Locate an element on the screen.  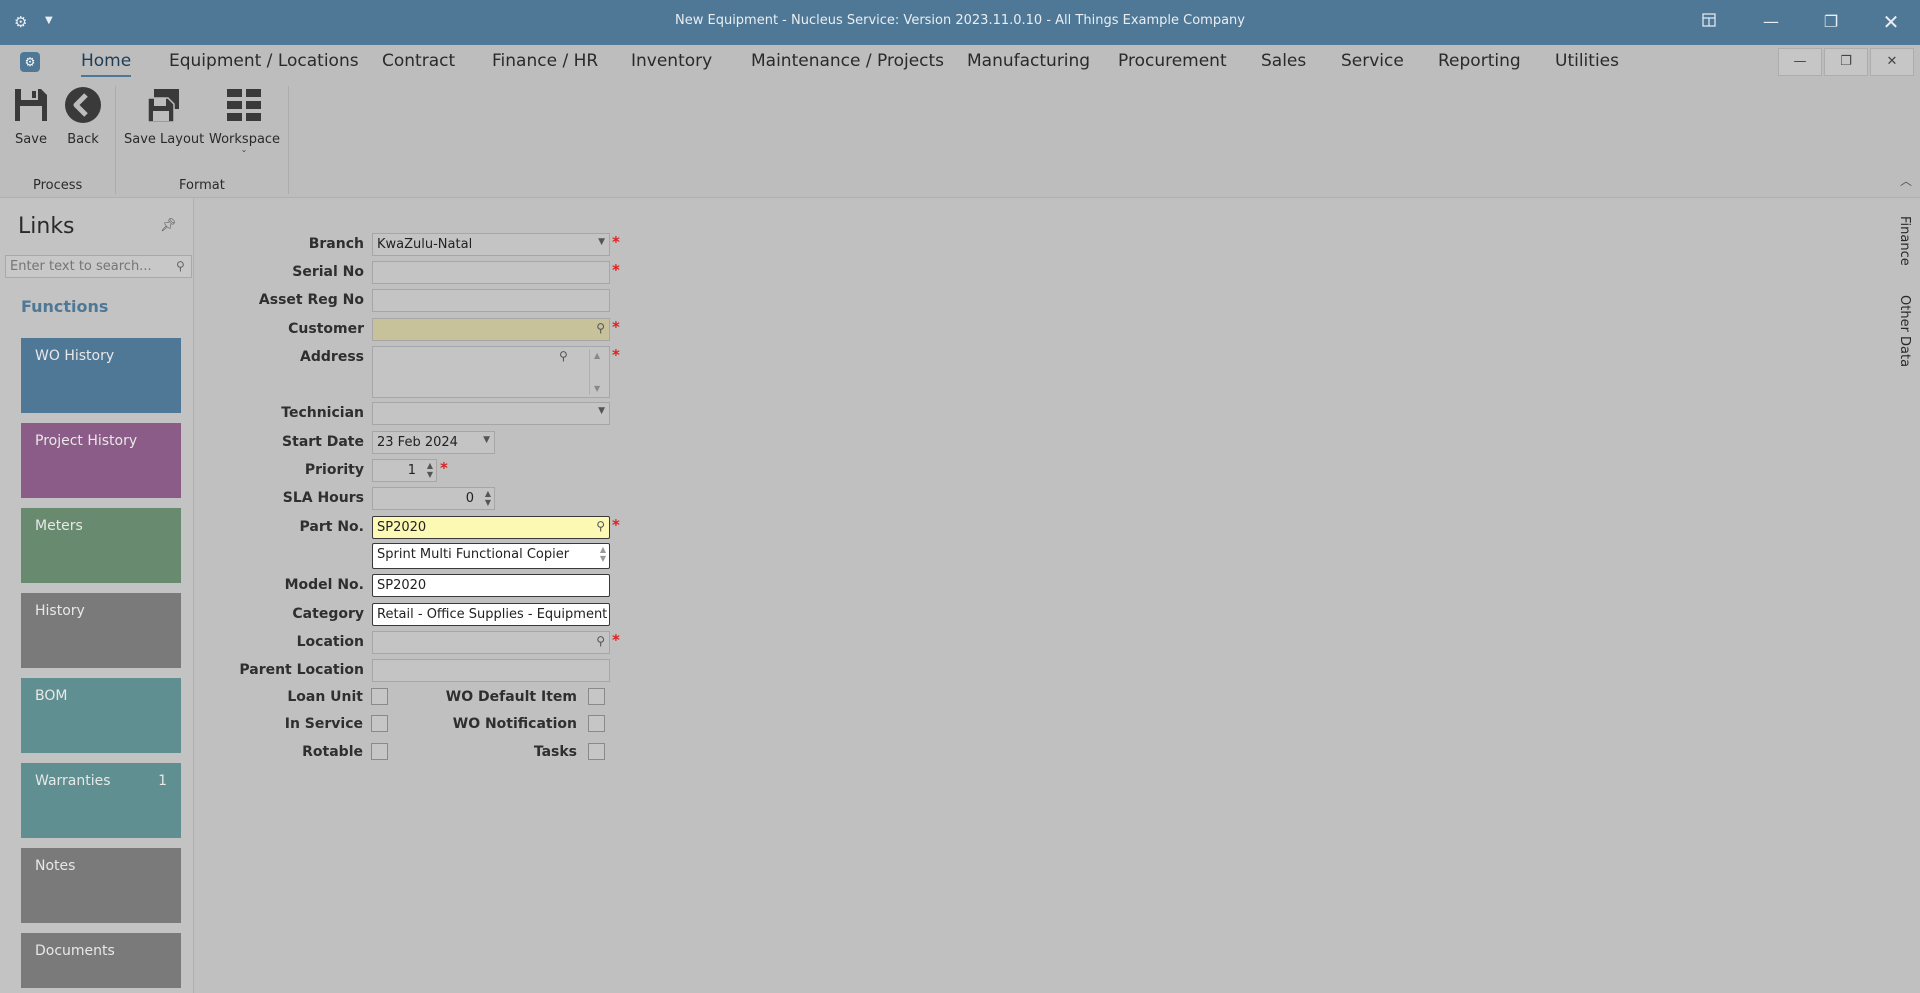
menu-manufacturing: Manufacturing is located at coordinates (1028, 61).